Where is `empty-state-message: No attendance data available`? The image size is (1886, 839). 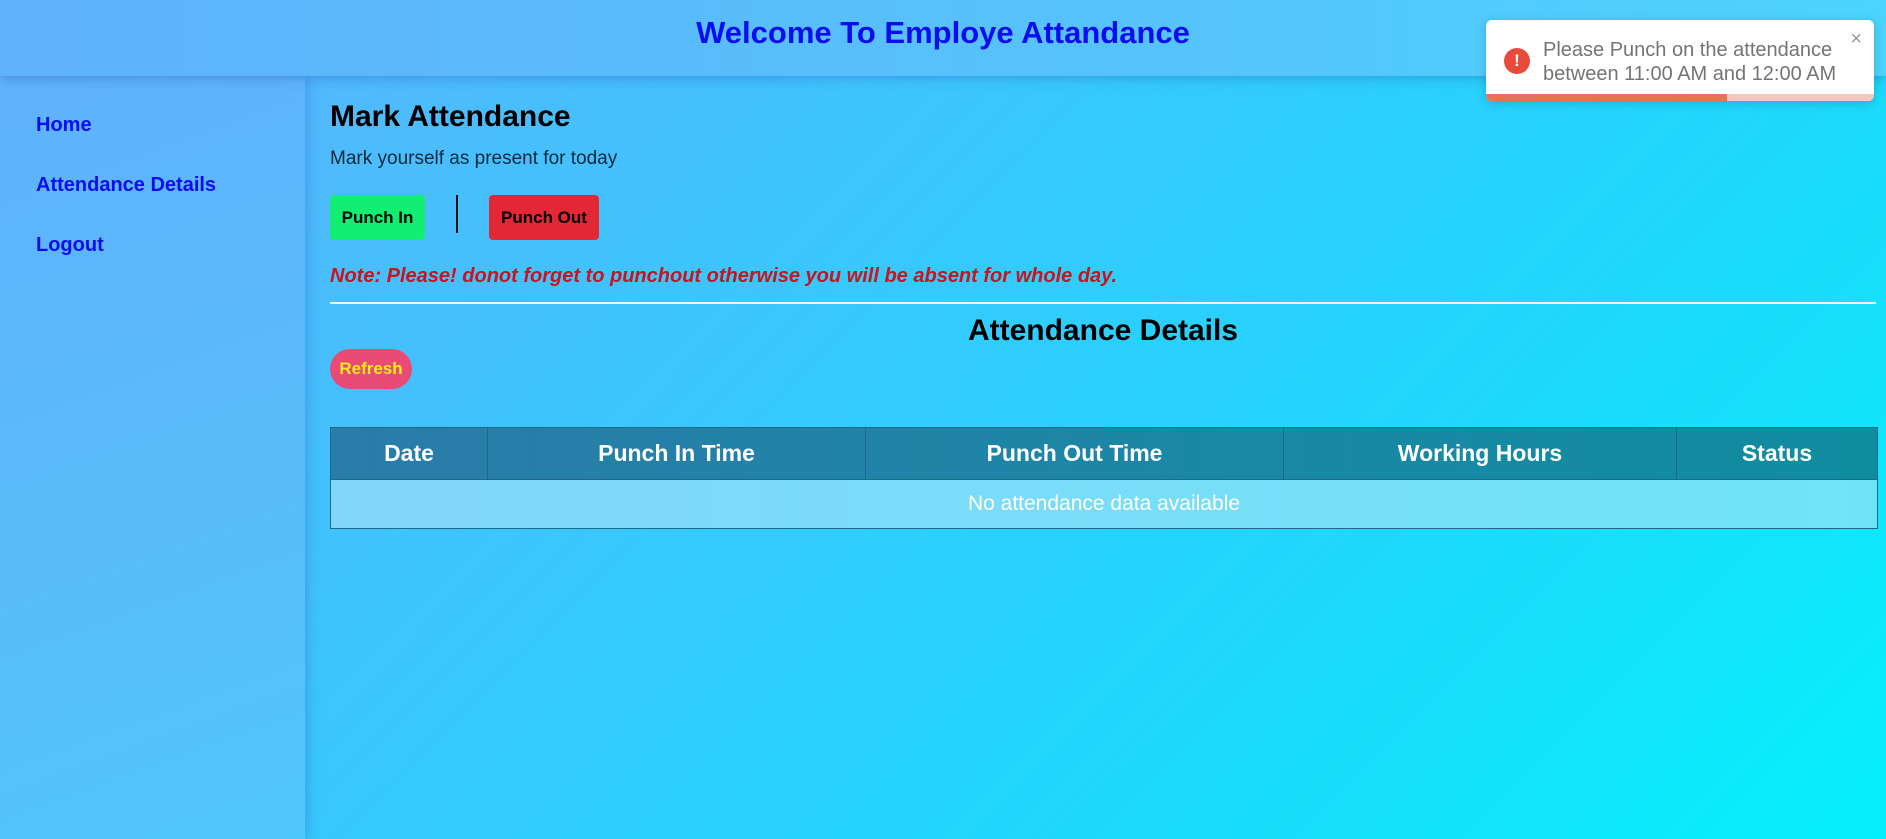 empty-state-message: No attendance data available is located at coordinates (1104, 504).